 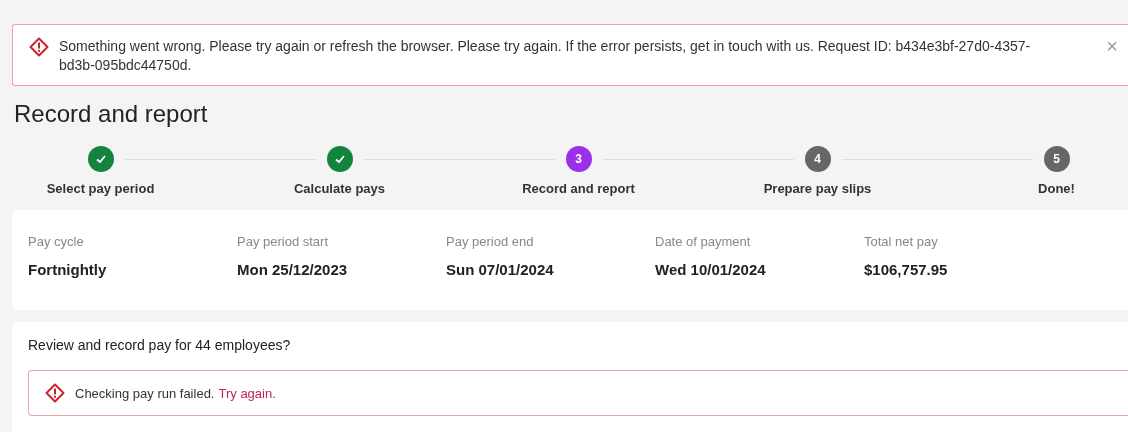 I want to click on field-label: Total net pay, so click(x=901, y=241).